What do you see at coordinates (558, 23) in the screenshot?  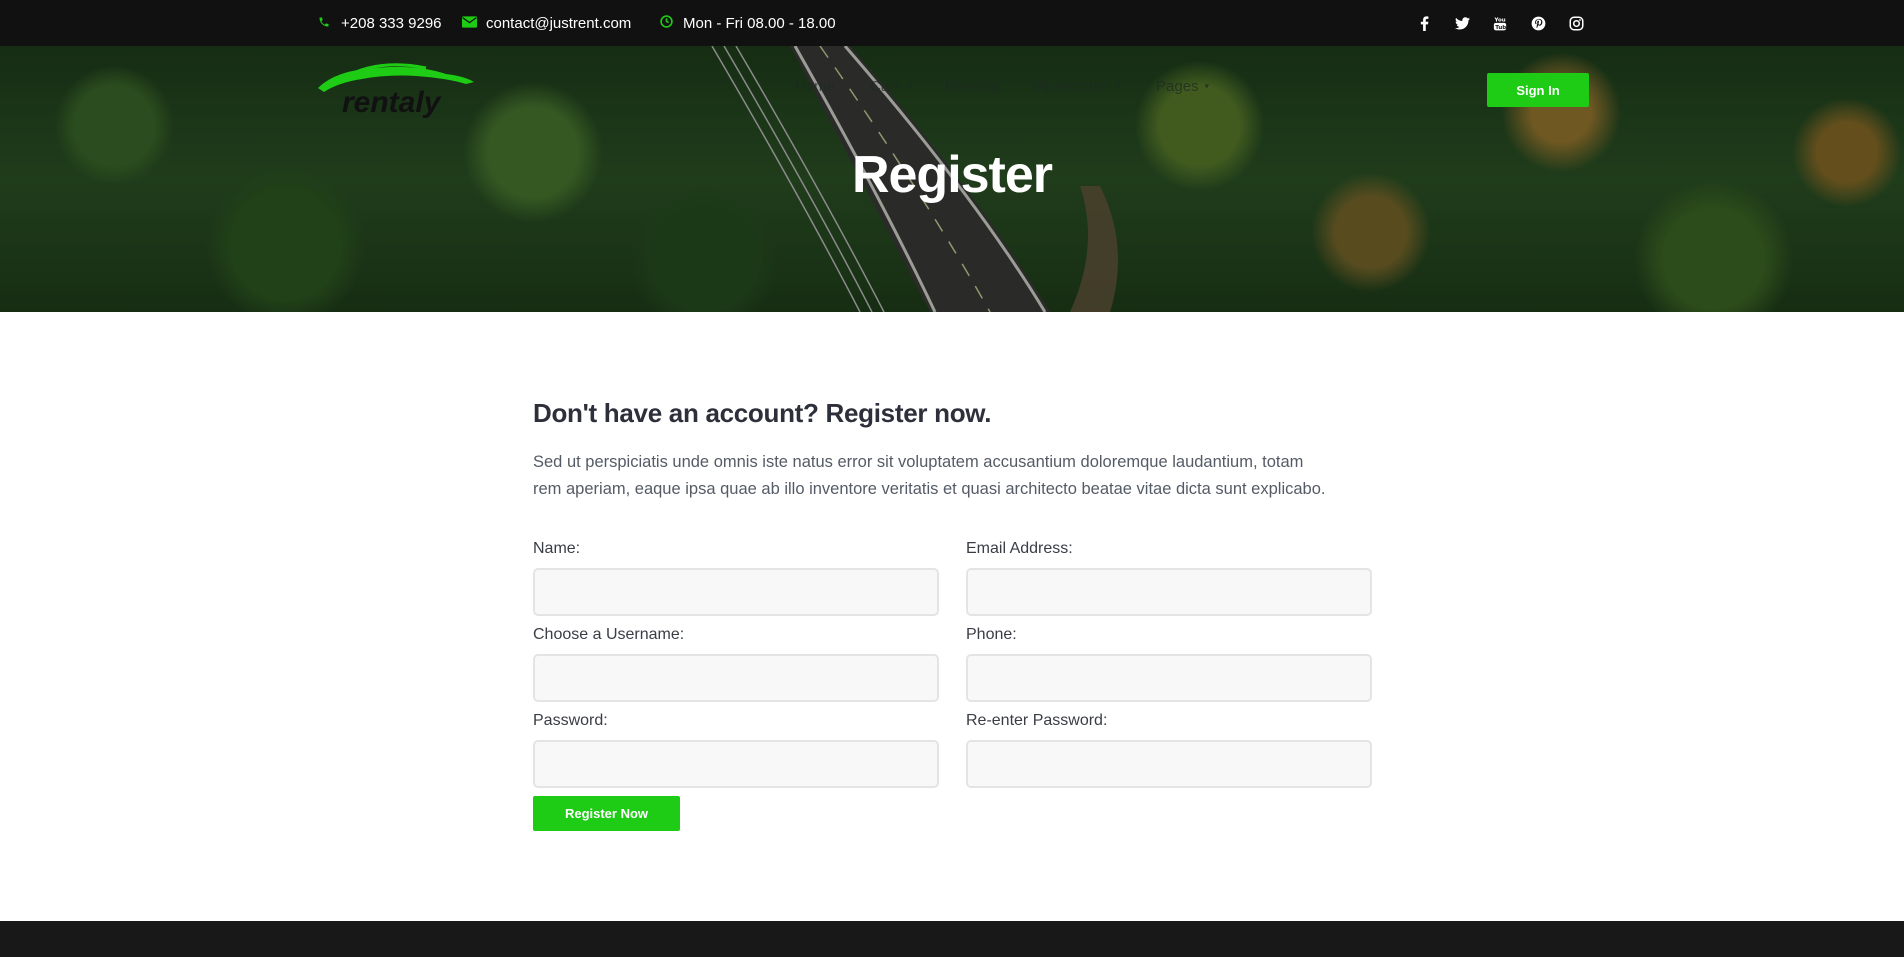 I see `email-address: contact@justrent.com` at bounding box center [558, 23].